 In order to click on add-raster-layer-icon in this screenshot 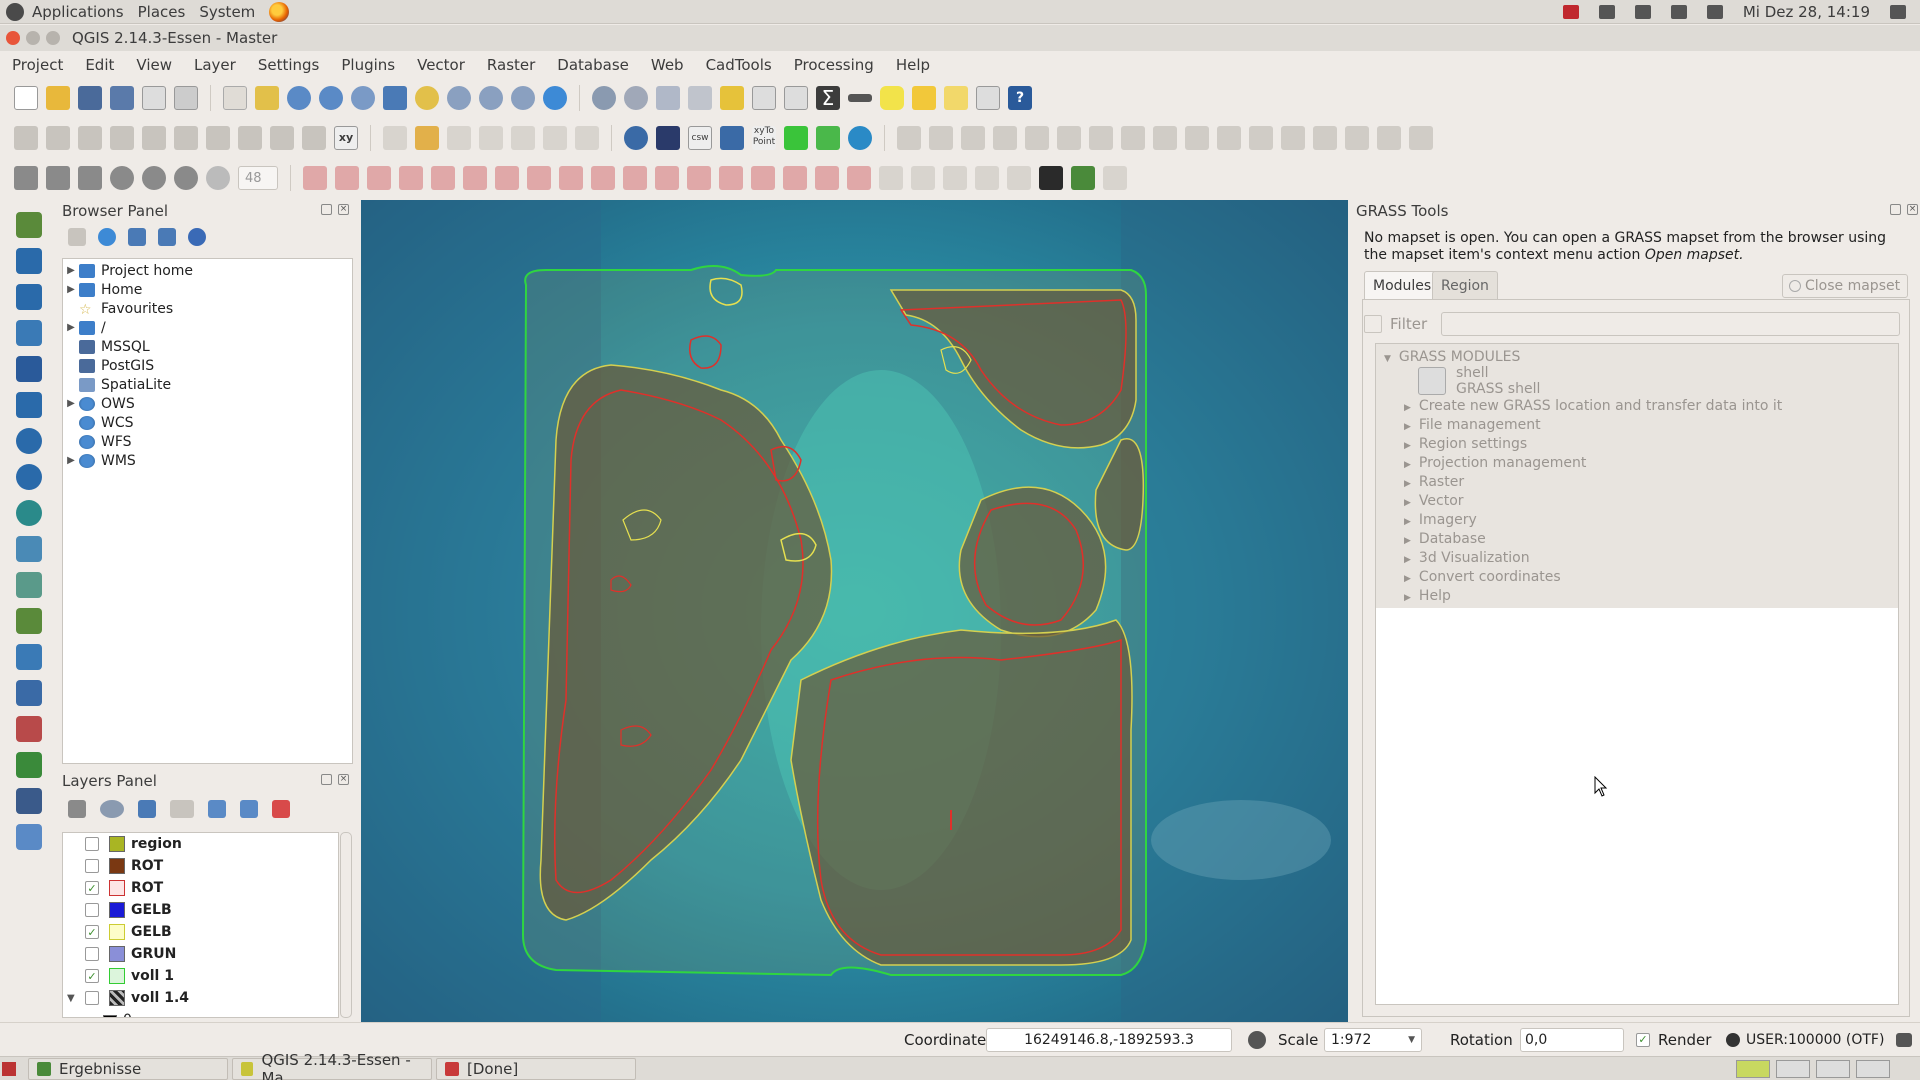, I will do `click(29, 261)`.